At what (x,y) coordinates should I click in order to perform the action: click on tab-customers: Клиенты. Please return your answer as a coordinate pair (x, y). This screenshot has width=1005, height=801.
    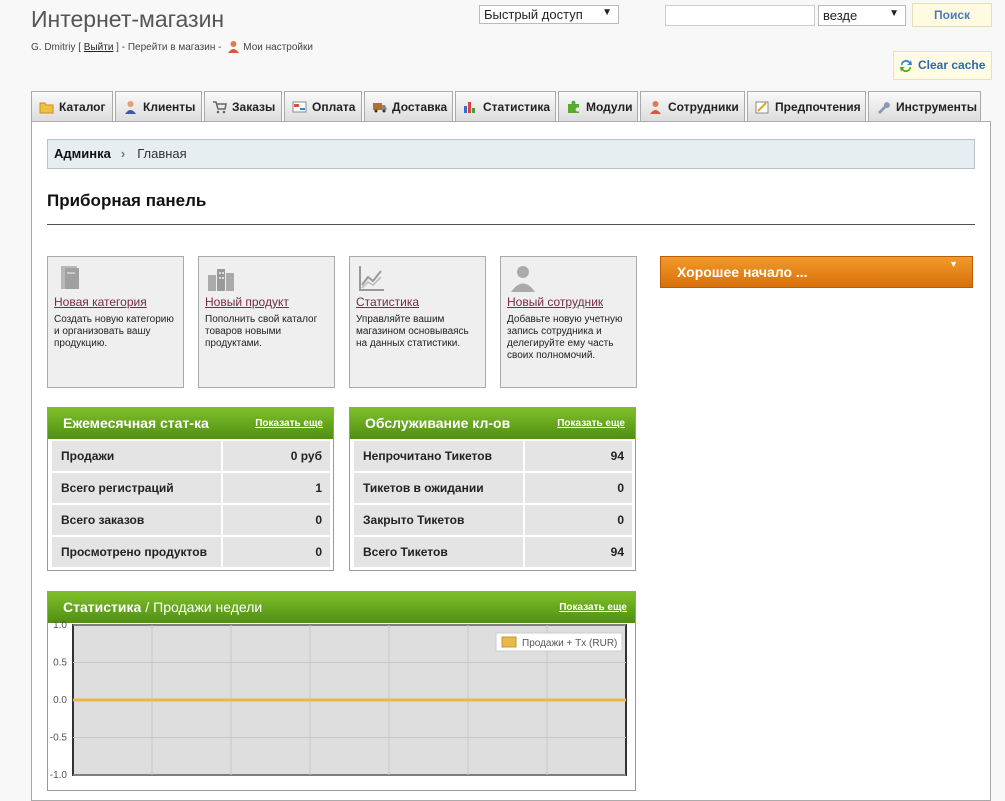
    Looking at the image, I should click on (158, 106).